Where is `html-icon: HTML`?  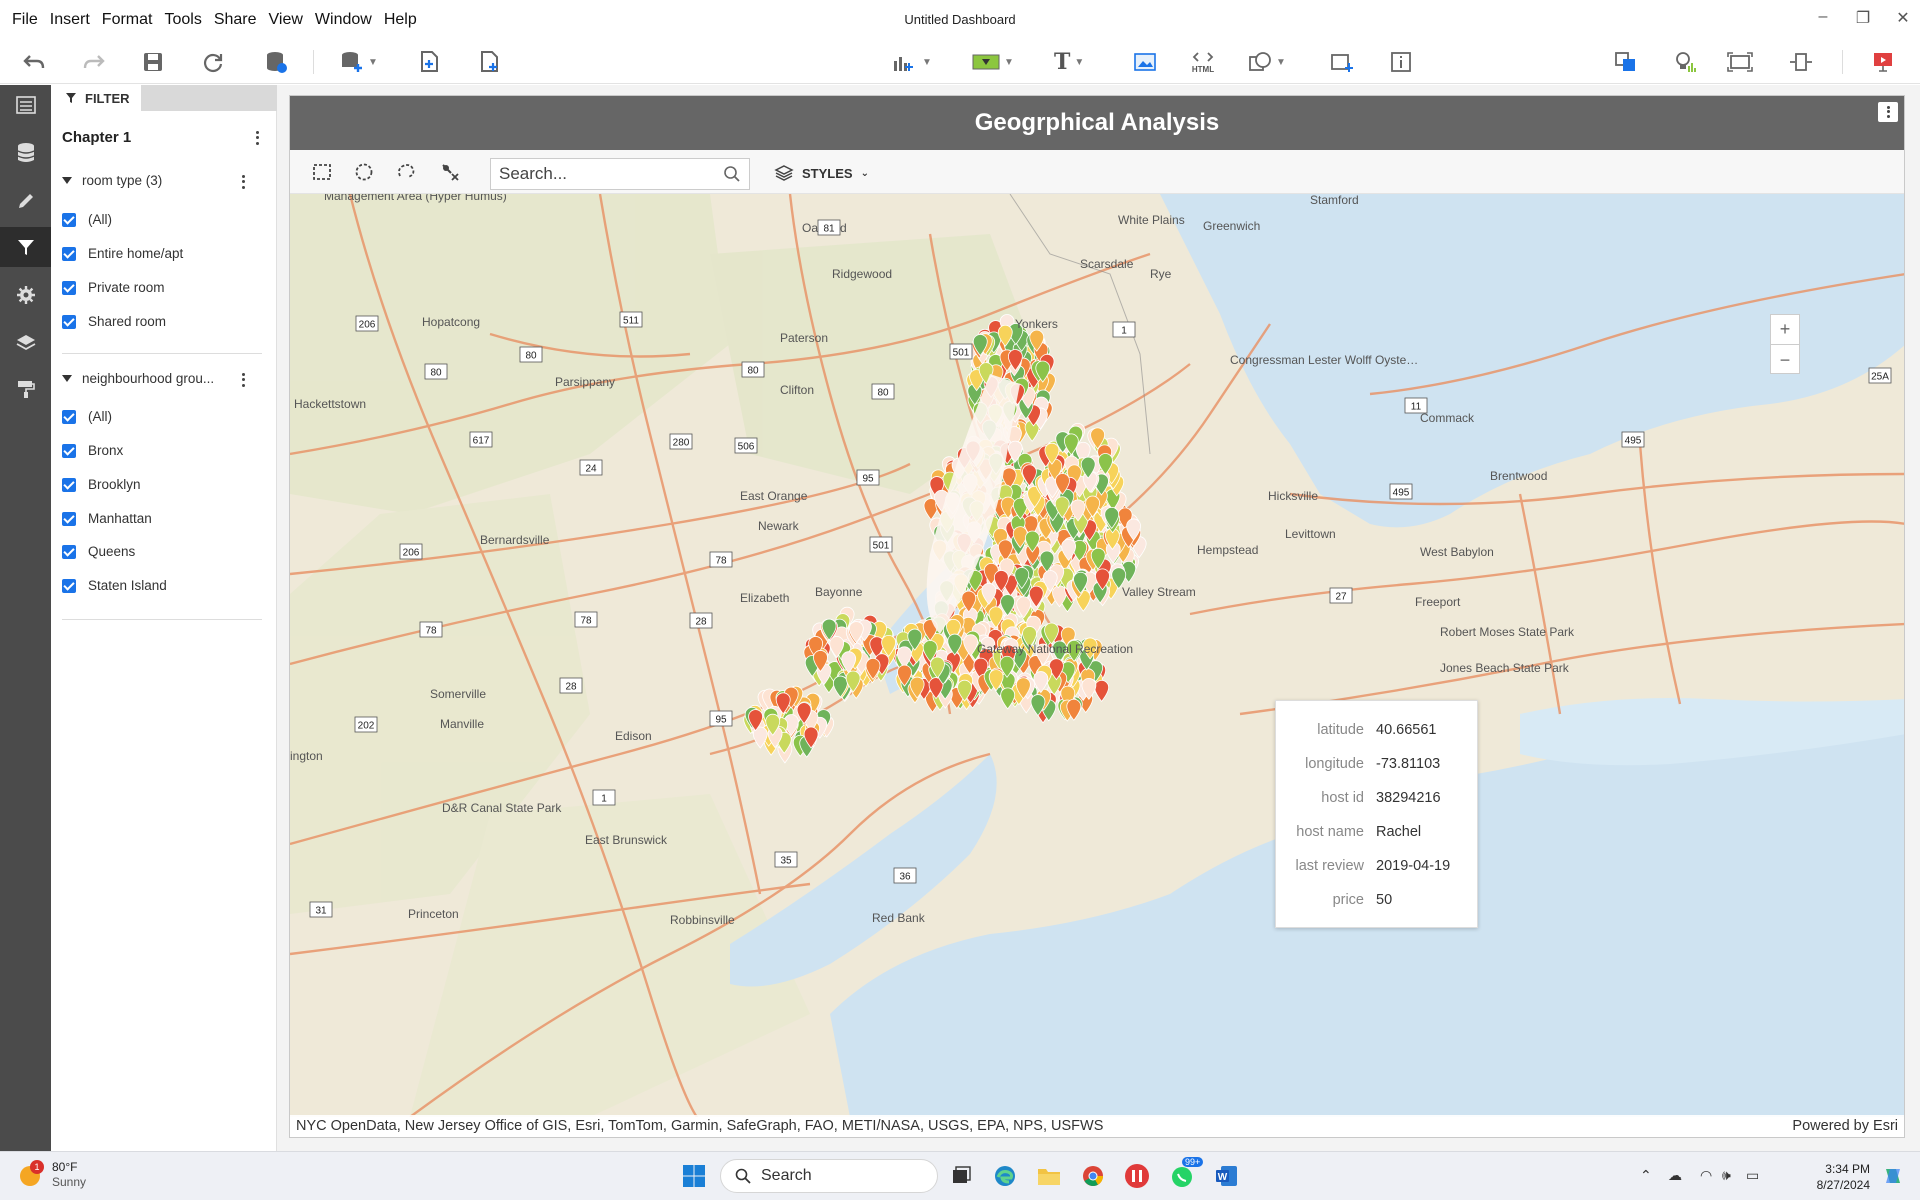 html-icon: HTML is located at coordinates (1203, 62).